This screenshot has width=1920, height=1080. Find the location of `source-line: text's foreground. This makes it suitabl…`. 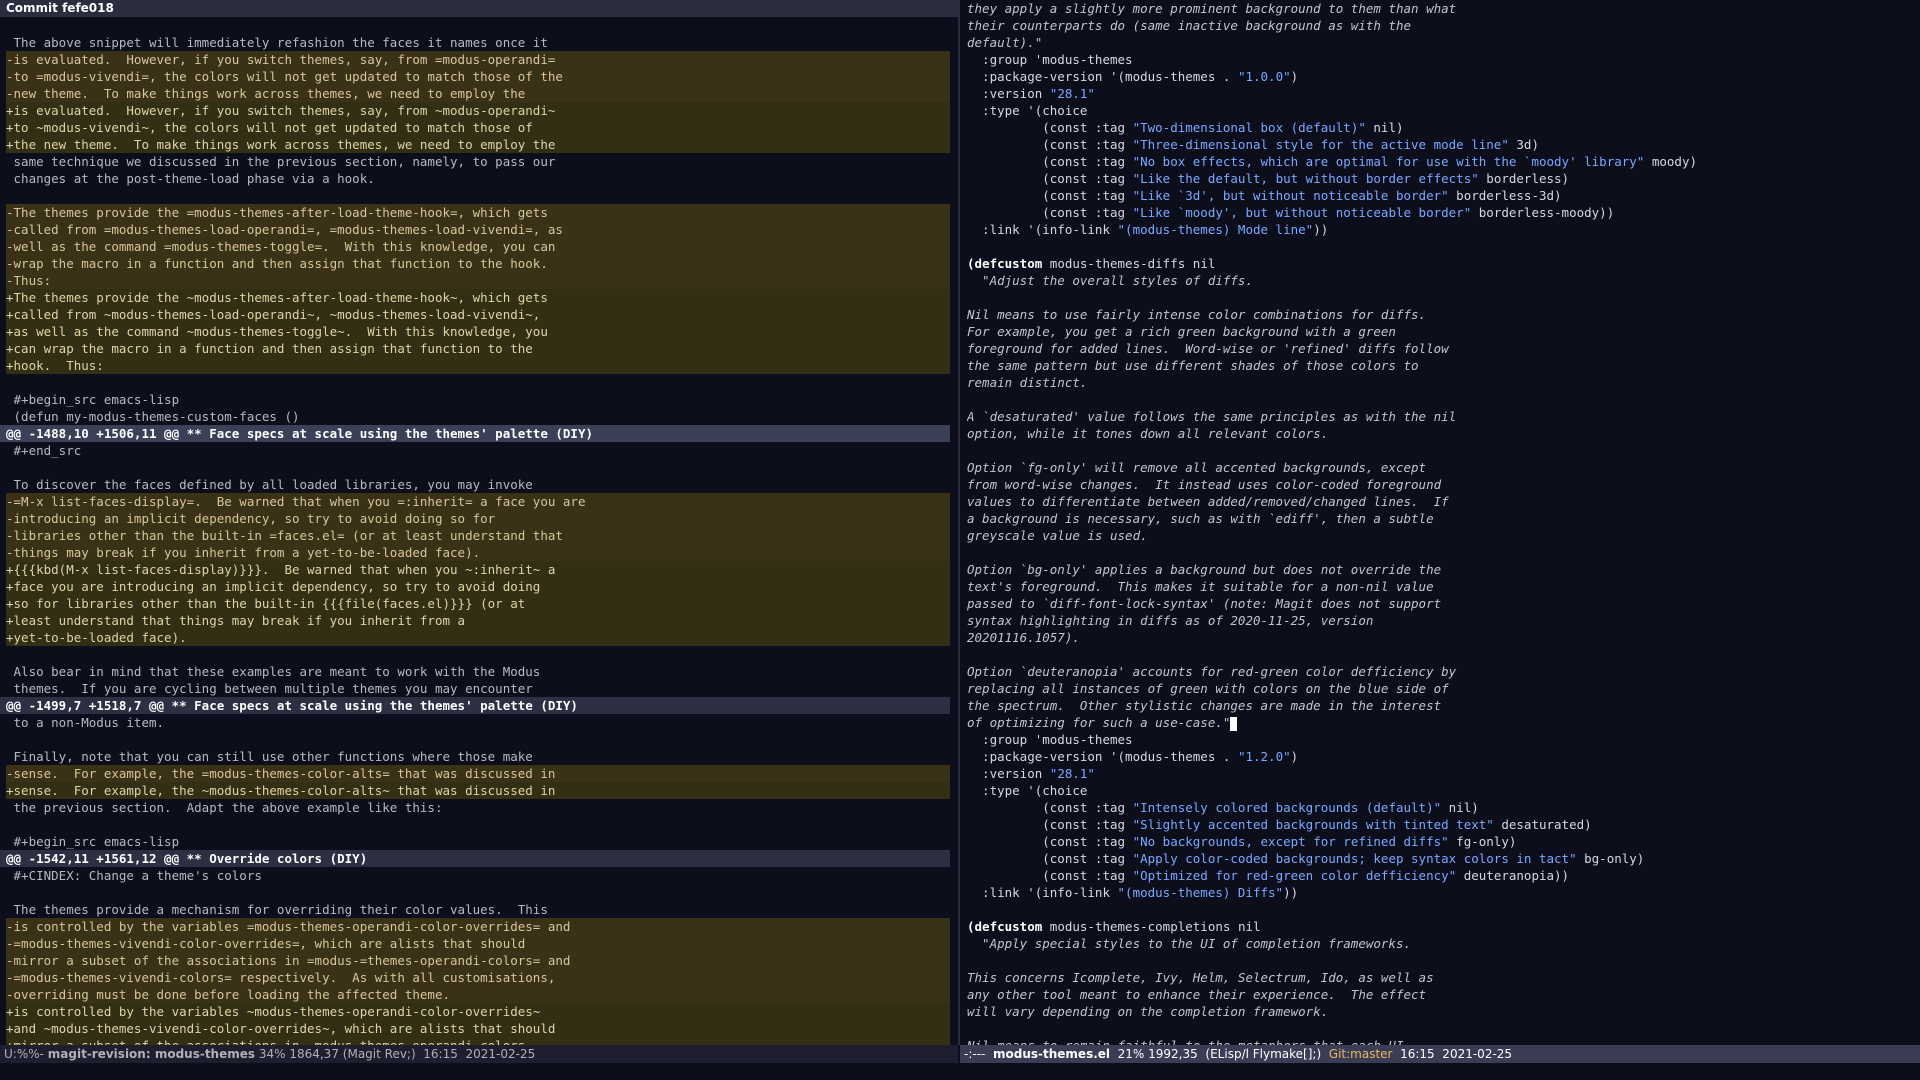

source-line: text's foreground. This makes it suitabl… is located at coordinates (1443, 586).